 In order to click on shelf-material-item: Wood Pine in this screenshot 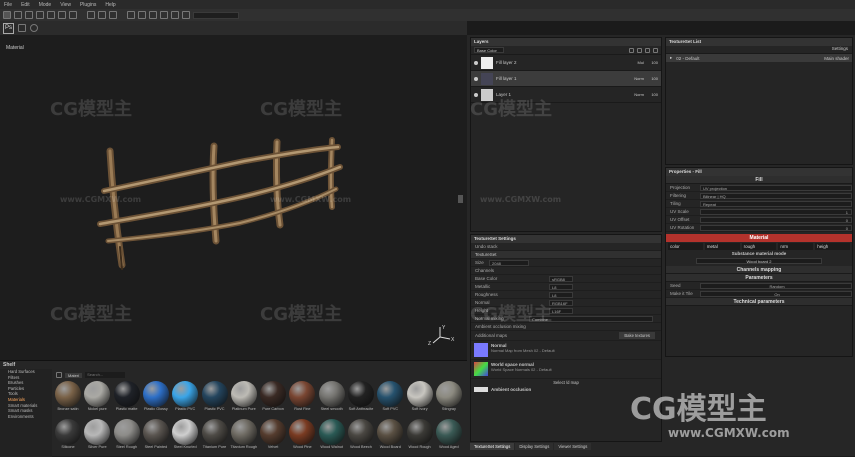, I will do `click(303, 435)`.